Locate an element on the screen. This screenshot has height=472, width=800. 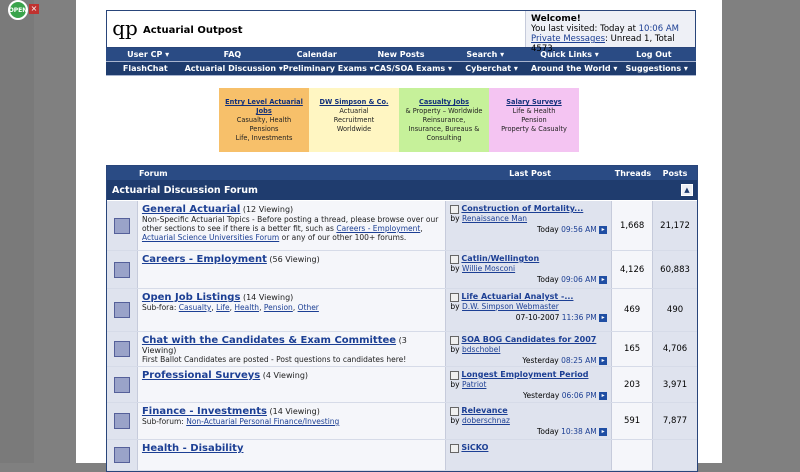
table-header: Forum Last Post Threads Posts is located at coordinates (402, 173).